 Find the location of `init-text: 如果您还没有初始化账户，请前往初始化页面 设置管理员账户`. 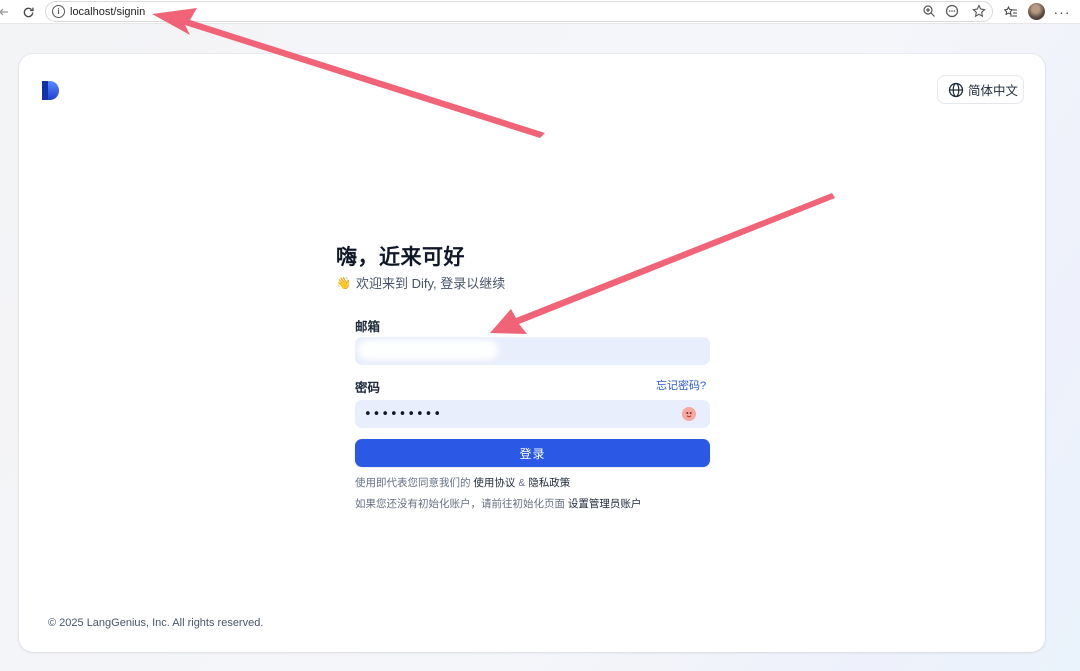

init-text: 如果您还没有初始化账户，请前往初始化页面 设置管理员账户 is located at coordinates (498, 503).